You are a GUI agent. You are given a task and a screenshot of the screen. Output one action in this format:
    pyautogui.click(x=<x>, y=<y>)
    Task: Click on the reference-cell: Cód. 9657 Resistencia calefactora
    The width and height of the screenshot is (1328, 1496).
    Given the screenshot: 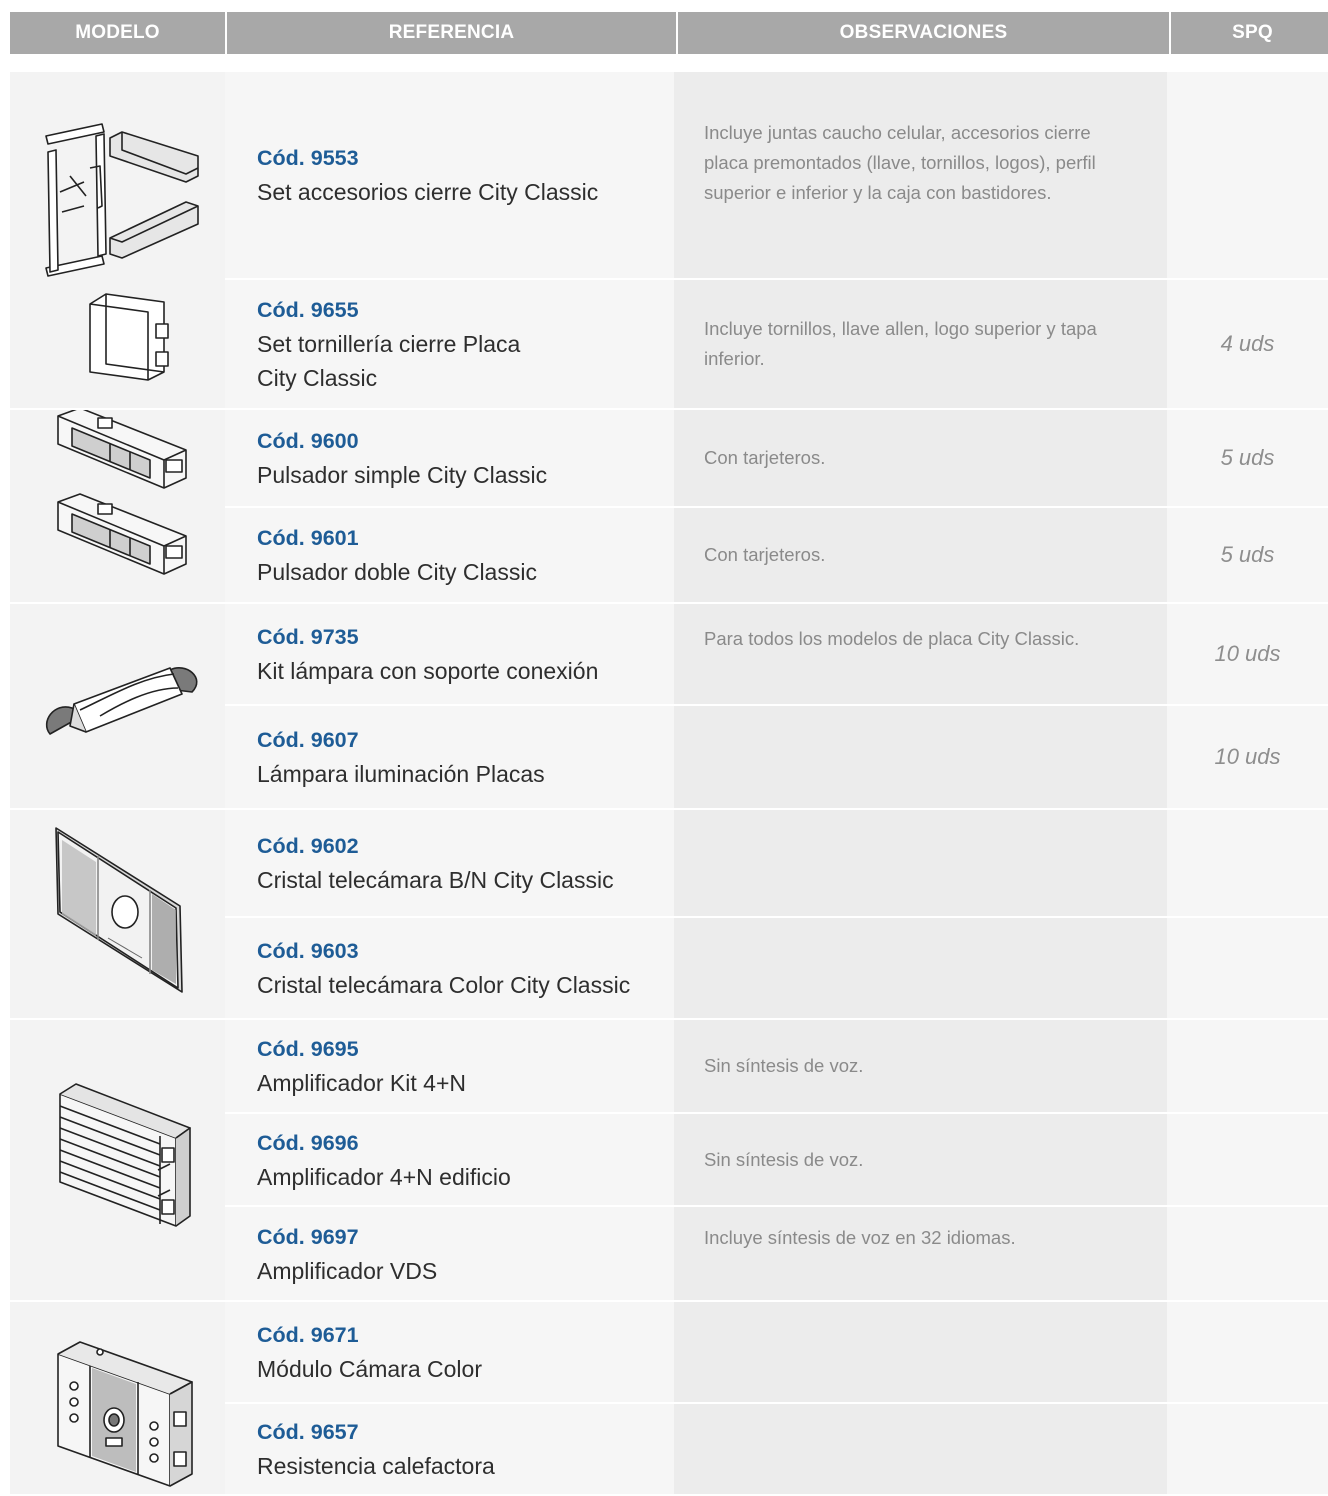 What is the action you would take?
    pyautogui.click(x=449, y=1450)
    